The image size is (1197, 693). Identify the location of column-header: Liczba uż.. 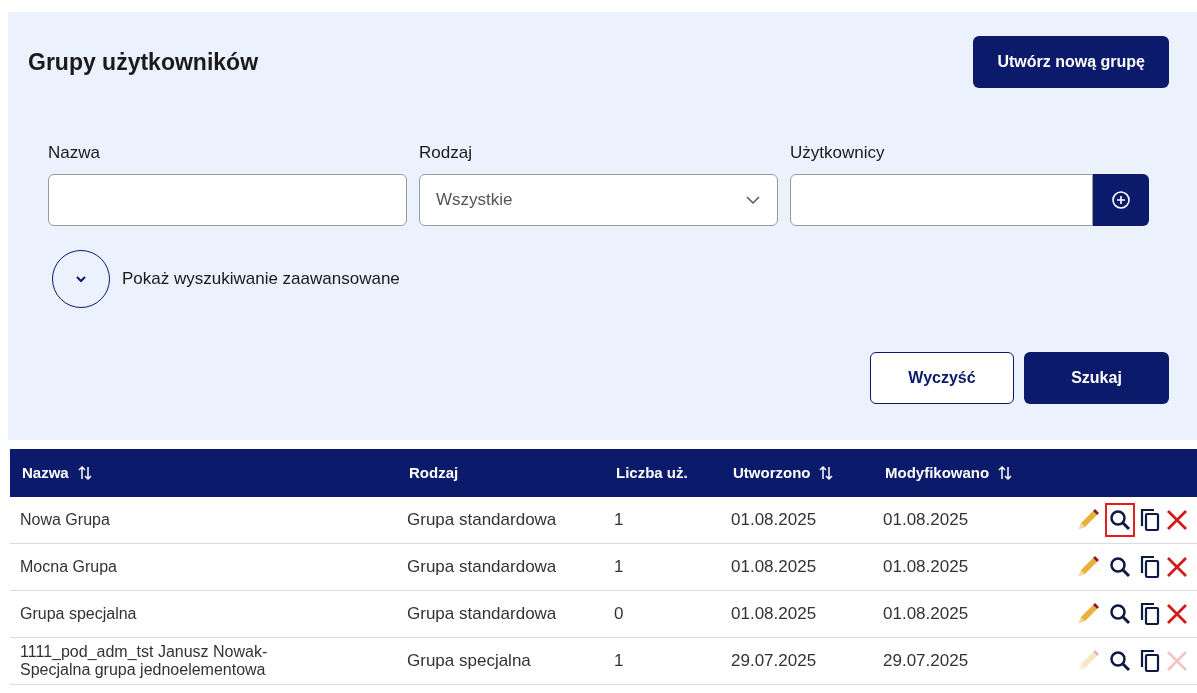
(652, 472).